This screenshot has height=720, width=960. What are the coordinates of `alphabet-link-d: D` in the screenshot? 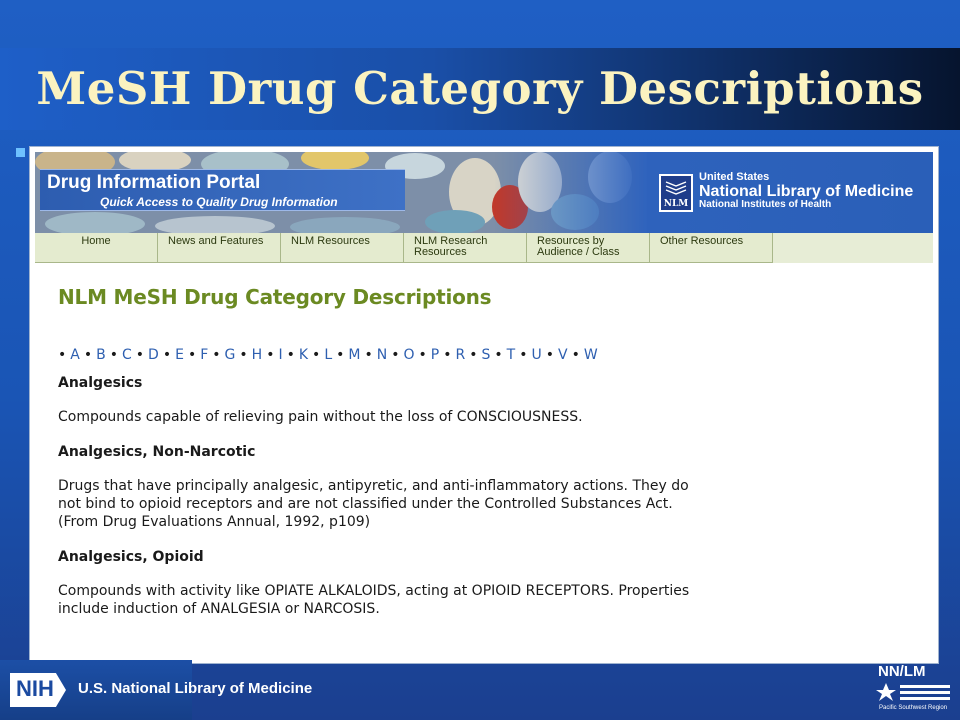 It's located at (153, 355).